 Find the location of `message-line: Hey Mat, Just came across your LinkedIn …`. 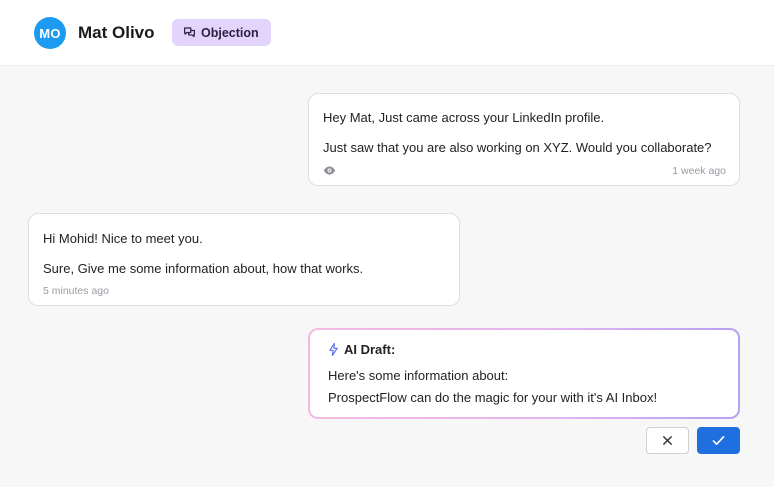

message-line: Hey Mat, Just came across your LinkedIn … is located at coordinates (464, 117).